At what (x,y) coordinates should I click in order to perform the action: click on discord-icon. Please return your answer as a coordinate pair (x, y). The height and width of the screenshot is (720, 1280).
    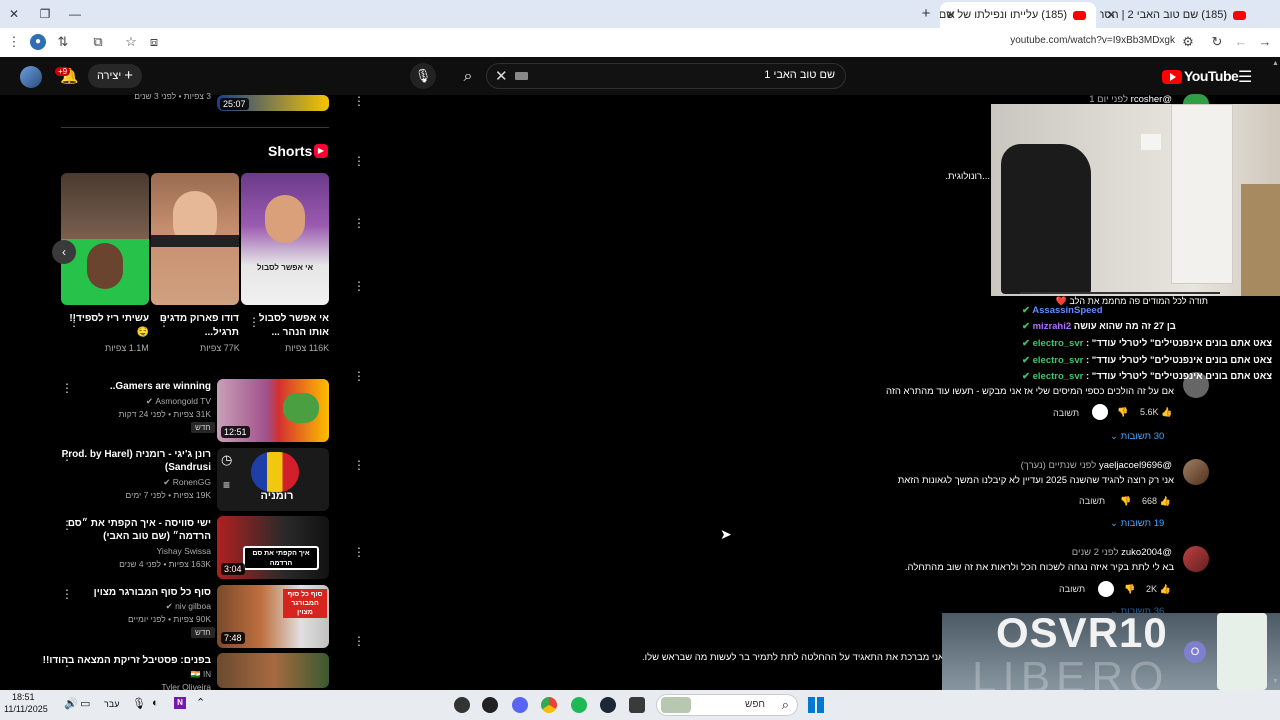
    Looking at the image, I should click on (520, 705).